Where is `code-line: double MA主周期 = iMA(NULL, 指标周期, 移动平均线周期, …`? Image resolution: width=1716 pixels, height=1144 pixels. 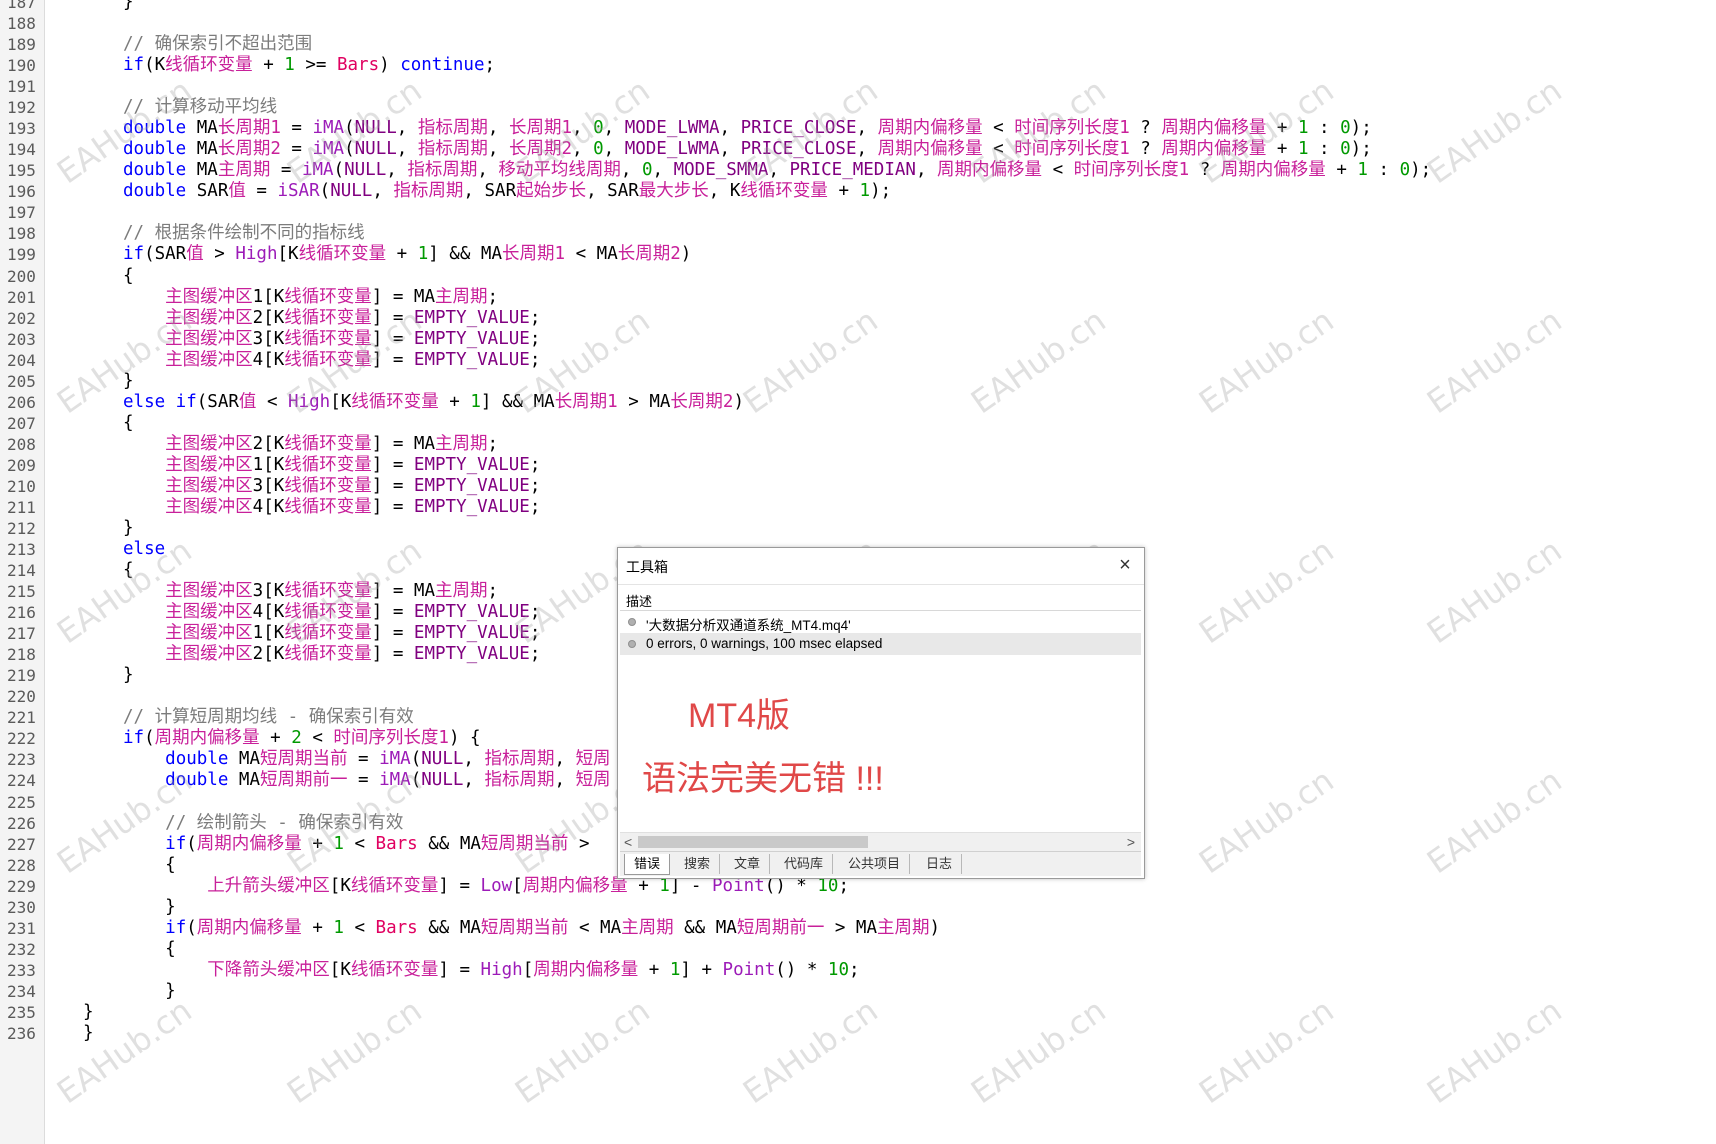
code-line: double MA主周期 = iMA(NULL, 指标周期, 移动平均线周期, … is located at coordinates (777, 170).